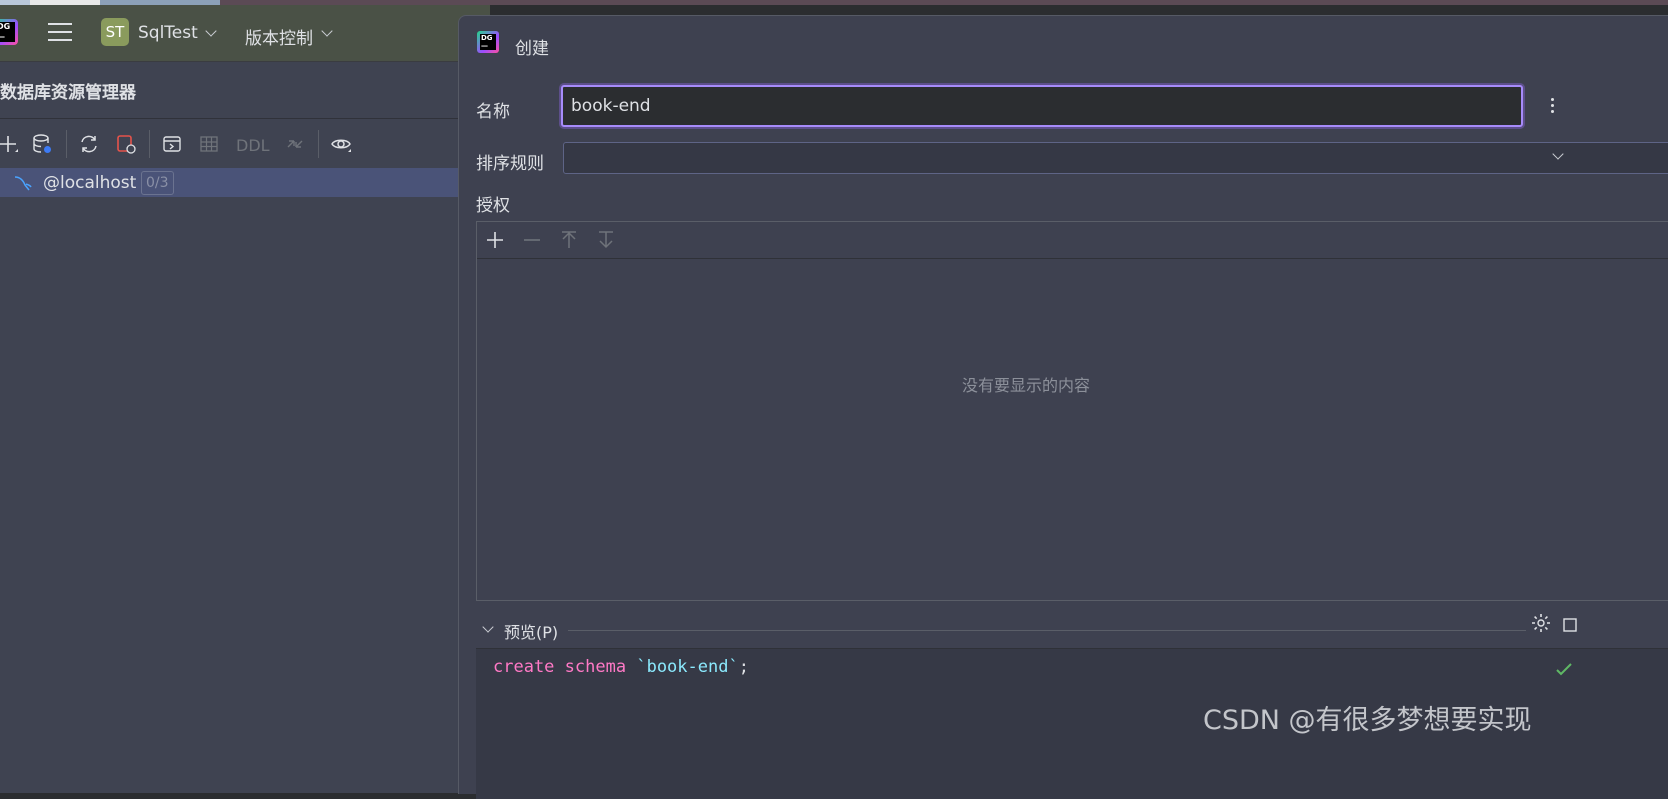 The width and height of the screenshot is (1668, 799). I want to click on sql-punctuation: ;, so click(743, 667).